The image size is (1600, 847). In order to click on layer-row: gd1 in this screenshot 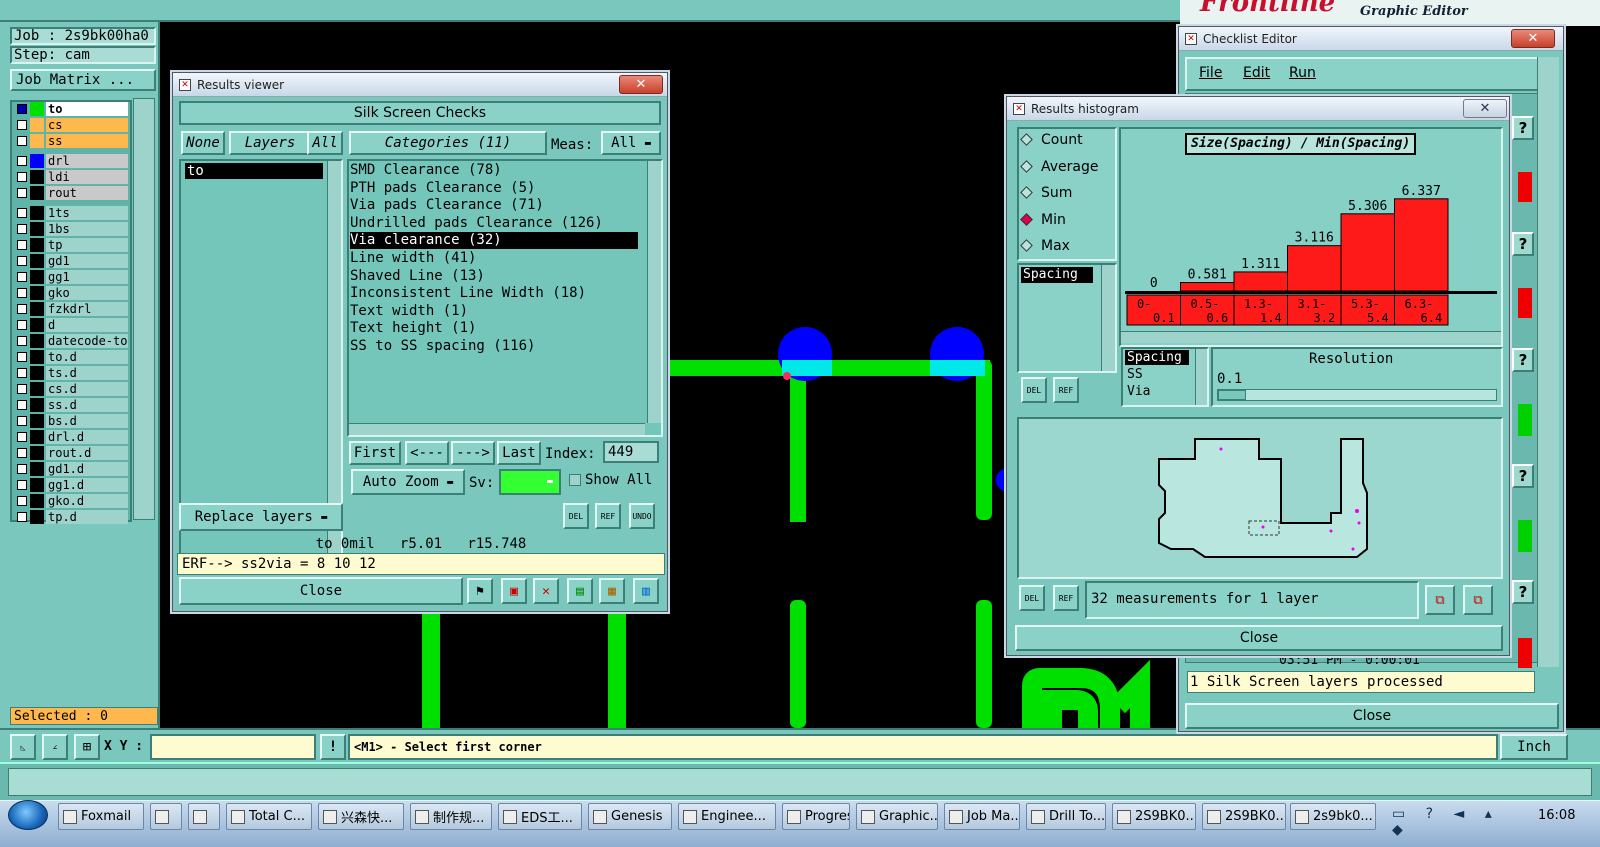, I will do `click(71, 261)`.